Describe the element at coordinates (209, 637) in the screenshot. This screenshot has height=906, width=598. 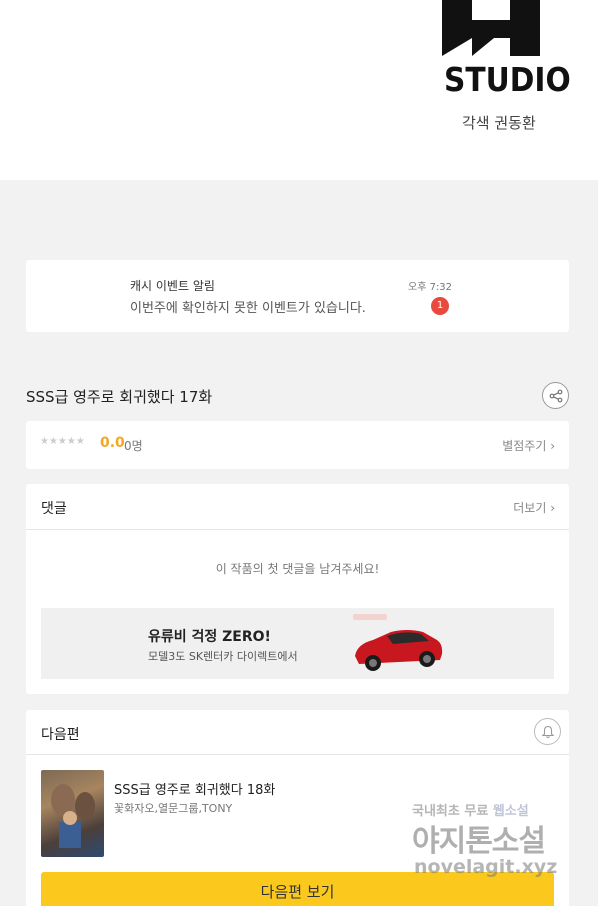
I see `ad-title: 유류비 걱정 ZERO!` at that location.